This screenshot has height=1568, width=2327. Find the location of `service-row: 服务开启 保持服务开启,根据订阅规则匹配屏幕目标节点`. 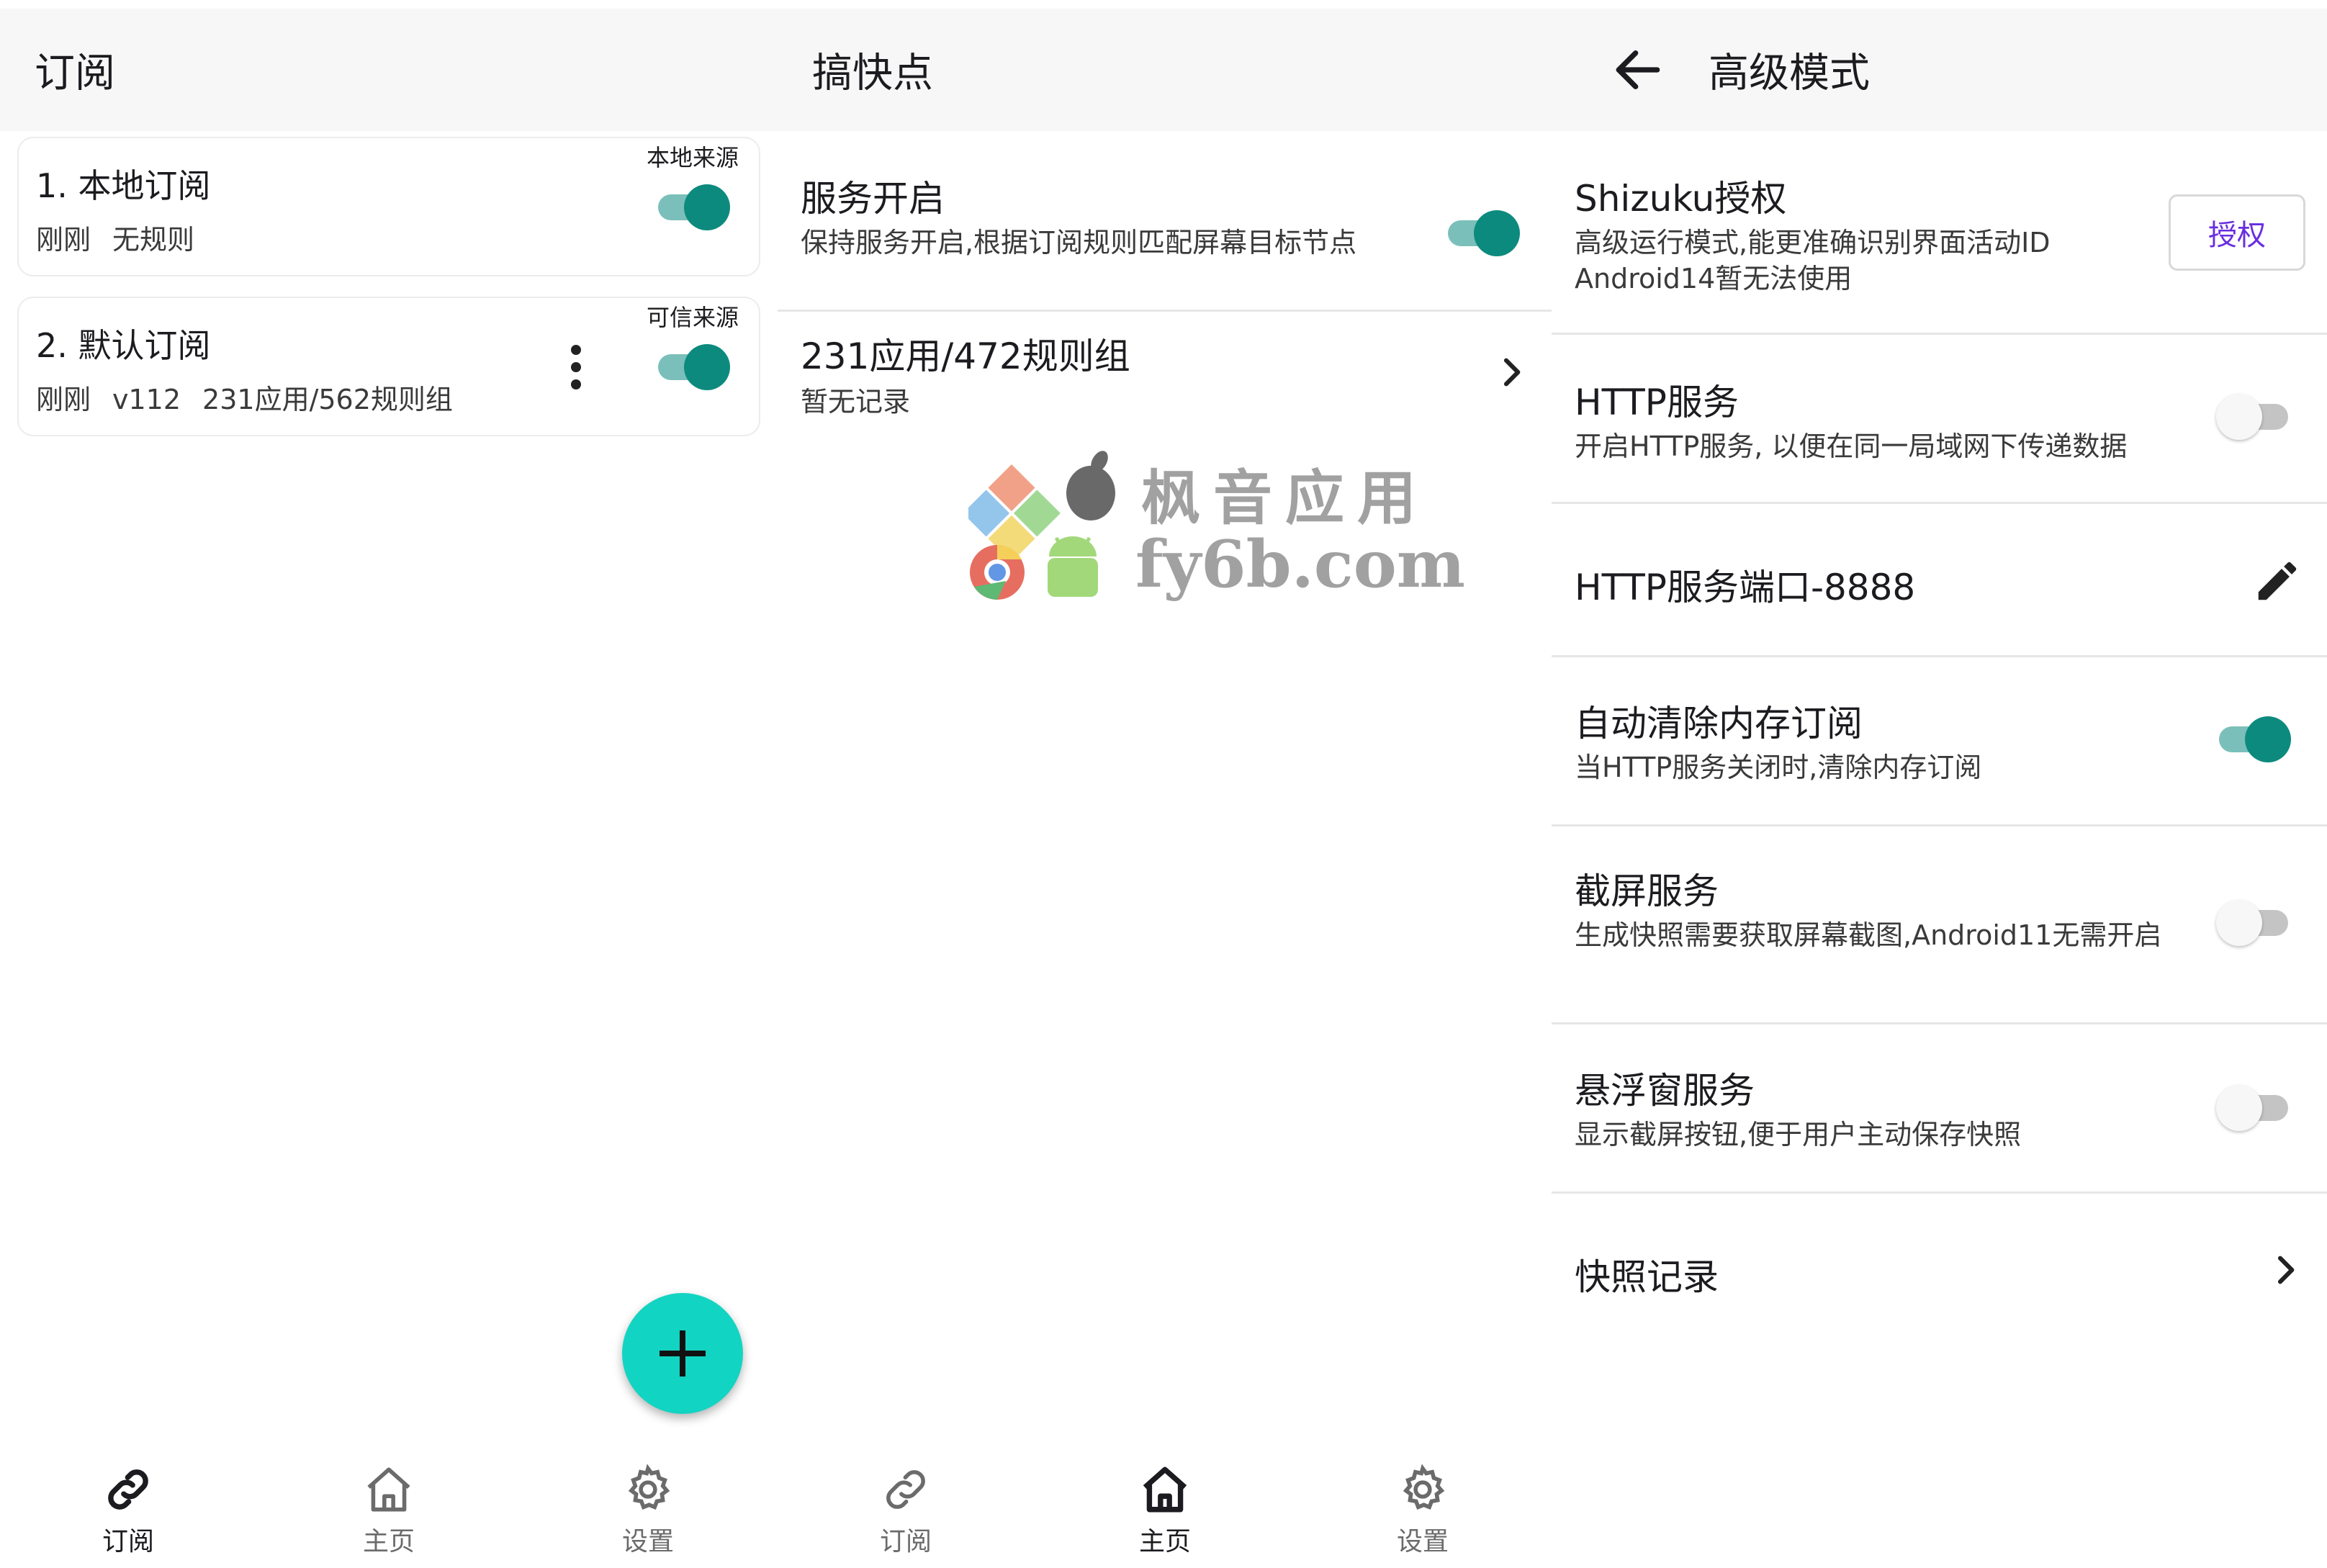

service-row: 服务开启 保持服务开启,根据订阅规则匹配屏幕目标节点 is located at coordinates (1165, 227).